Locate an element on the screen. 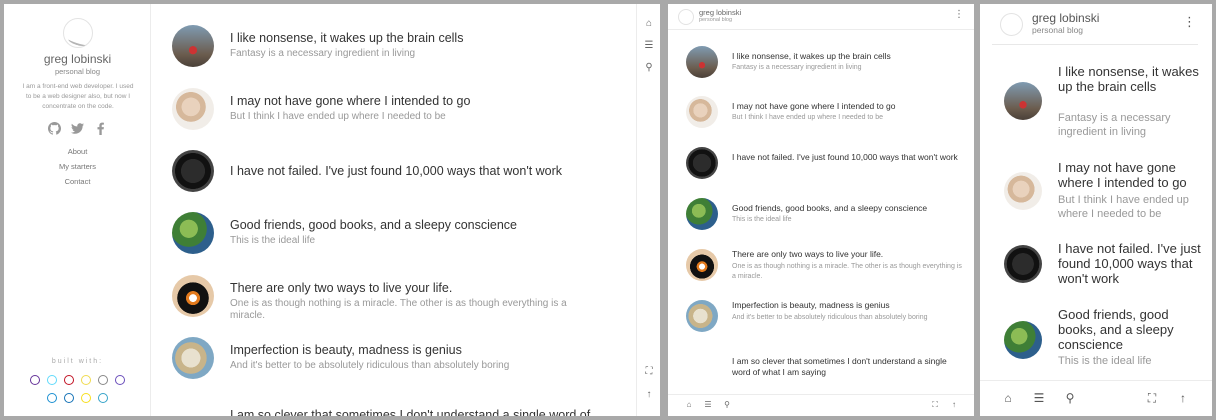 Image resolution: width=1216 pixels, height=420 pixels. bottom-bar: ⌂ ☰ ⚲ ⛶ ↑ is located at coordinates (1096, 398).